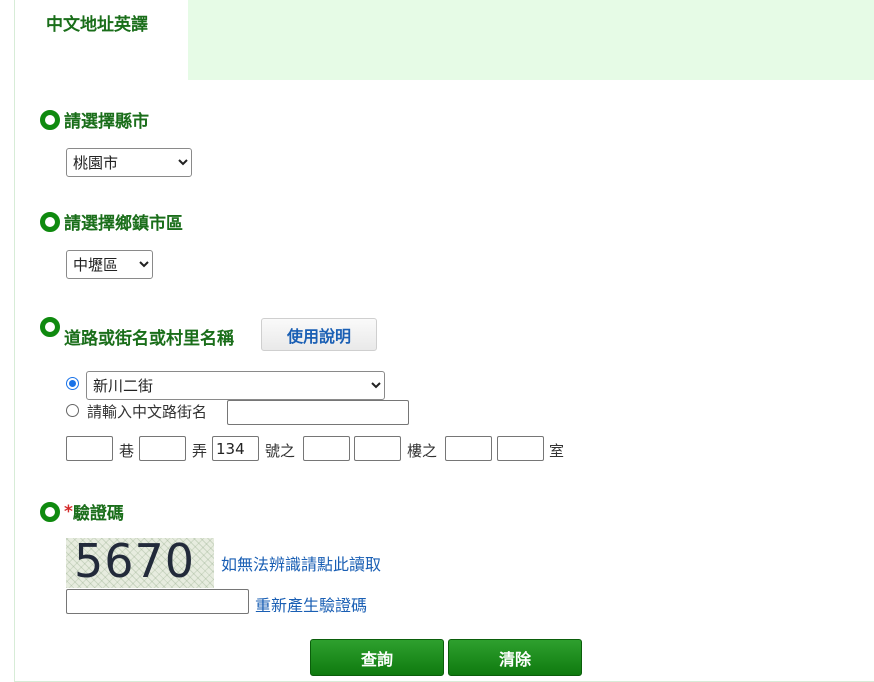  I want to click on lane-input, so click(89, 448).